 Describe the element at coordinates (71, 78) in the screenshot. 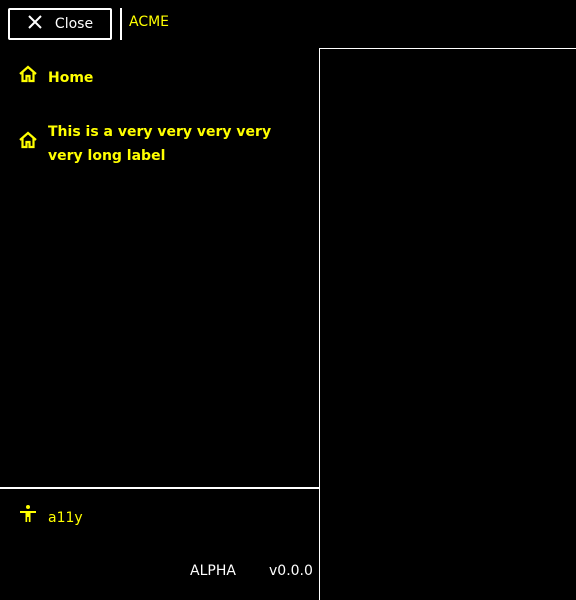

I see `sidebar-item-label: Home` at that location.